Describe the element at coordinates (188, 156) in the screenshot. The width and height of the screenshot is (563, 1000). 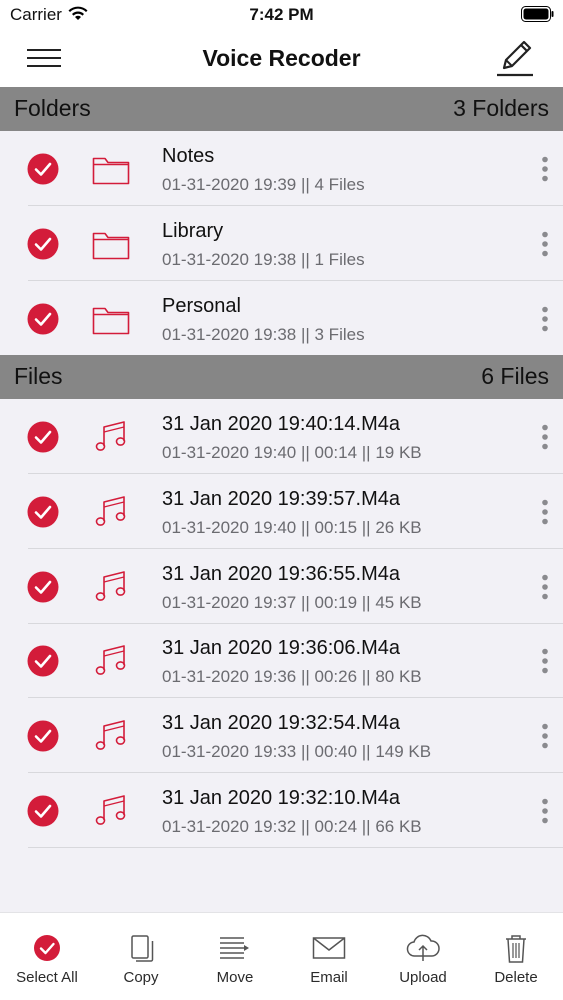
I see `folder-name: Notes` at that location.